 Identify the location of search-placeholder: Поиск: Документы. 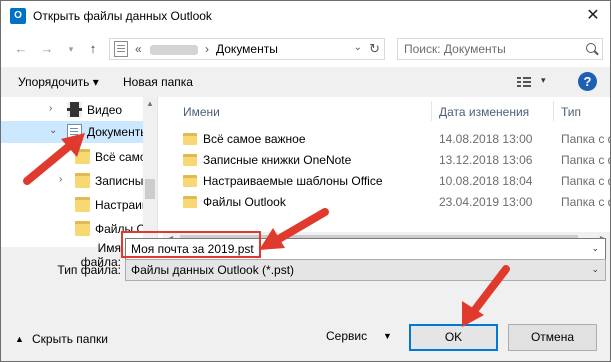
(455, 49).